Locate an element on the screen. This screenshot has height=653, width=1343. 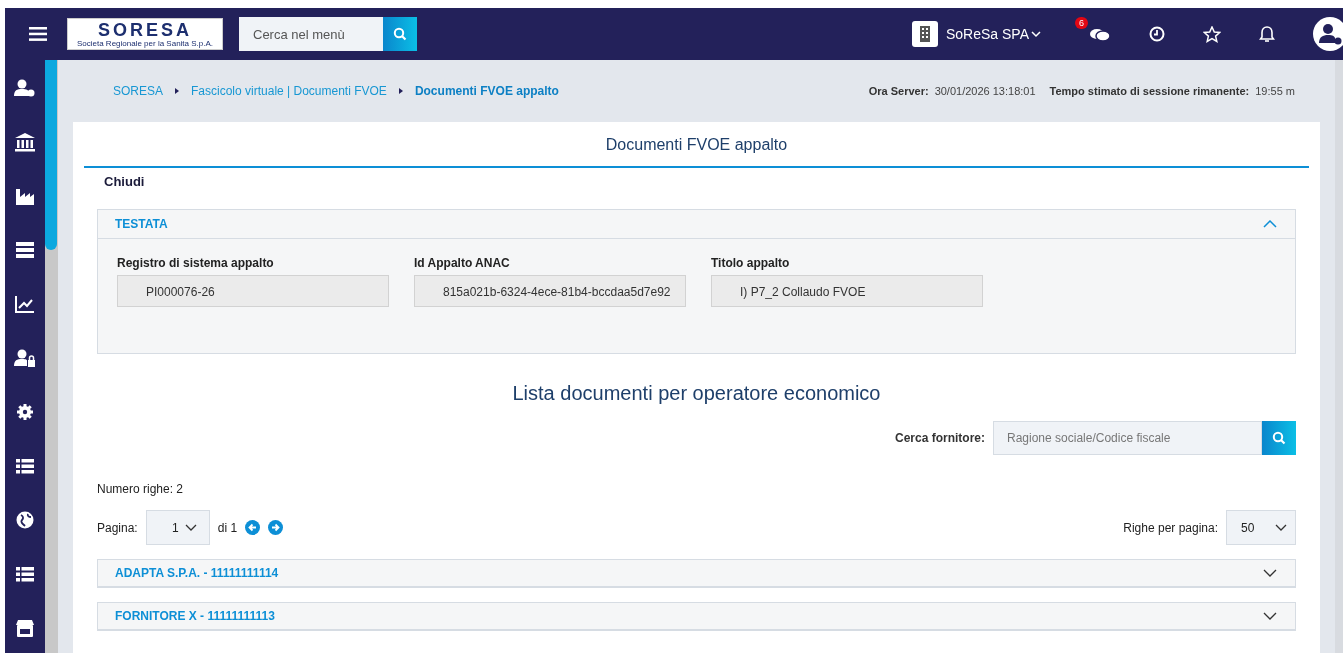
menu-search-field: Cerca nel menù is located at coordinates (311, 34).